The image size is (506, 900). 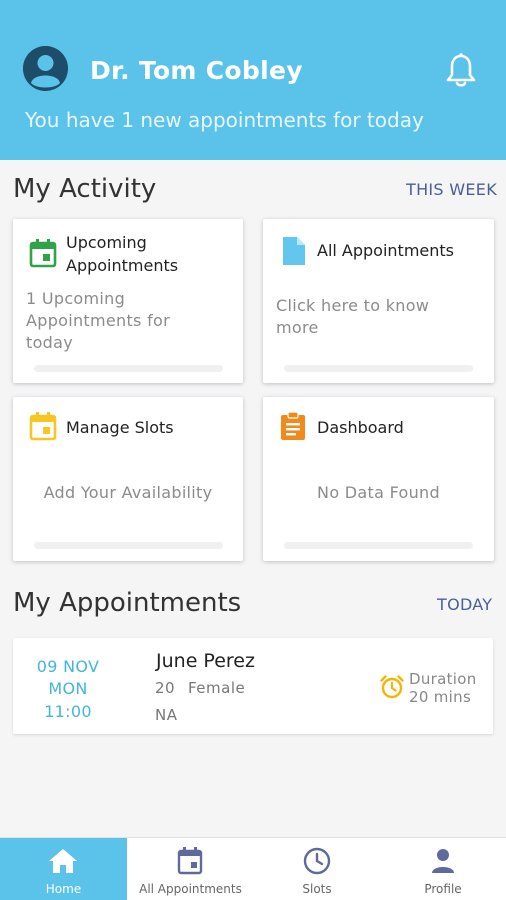 I want to click on bottom-navigation: Home All Appointments Slots Profile, so click(x=253, y=868).